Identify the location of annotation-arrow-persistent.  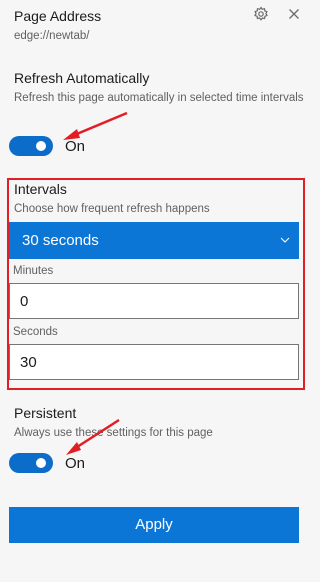
(93, 436).